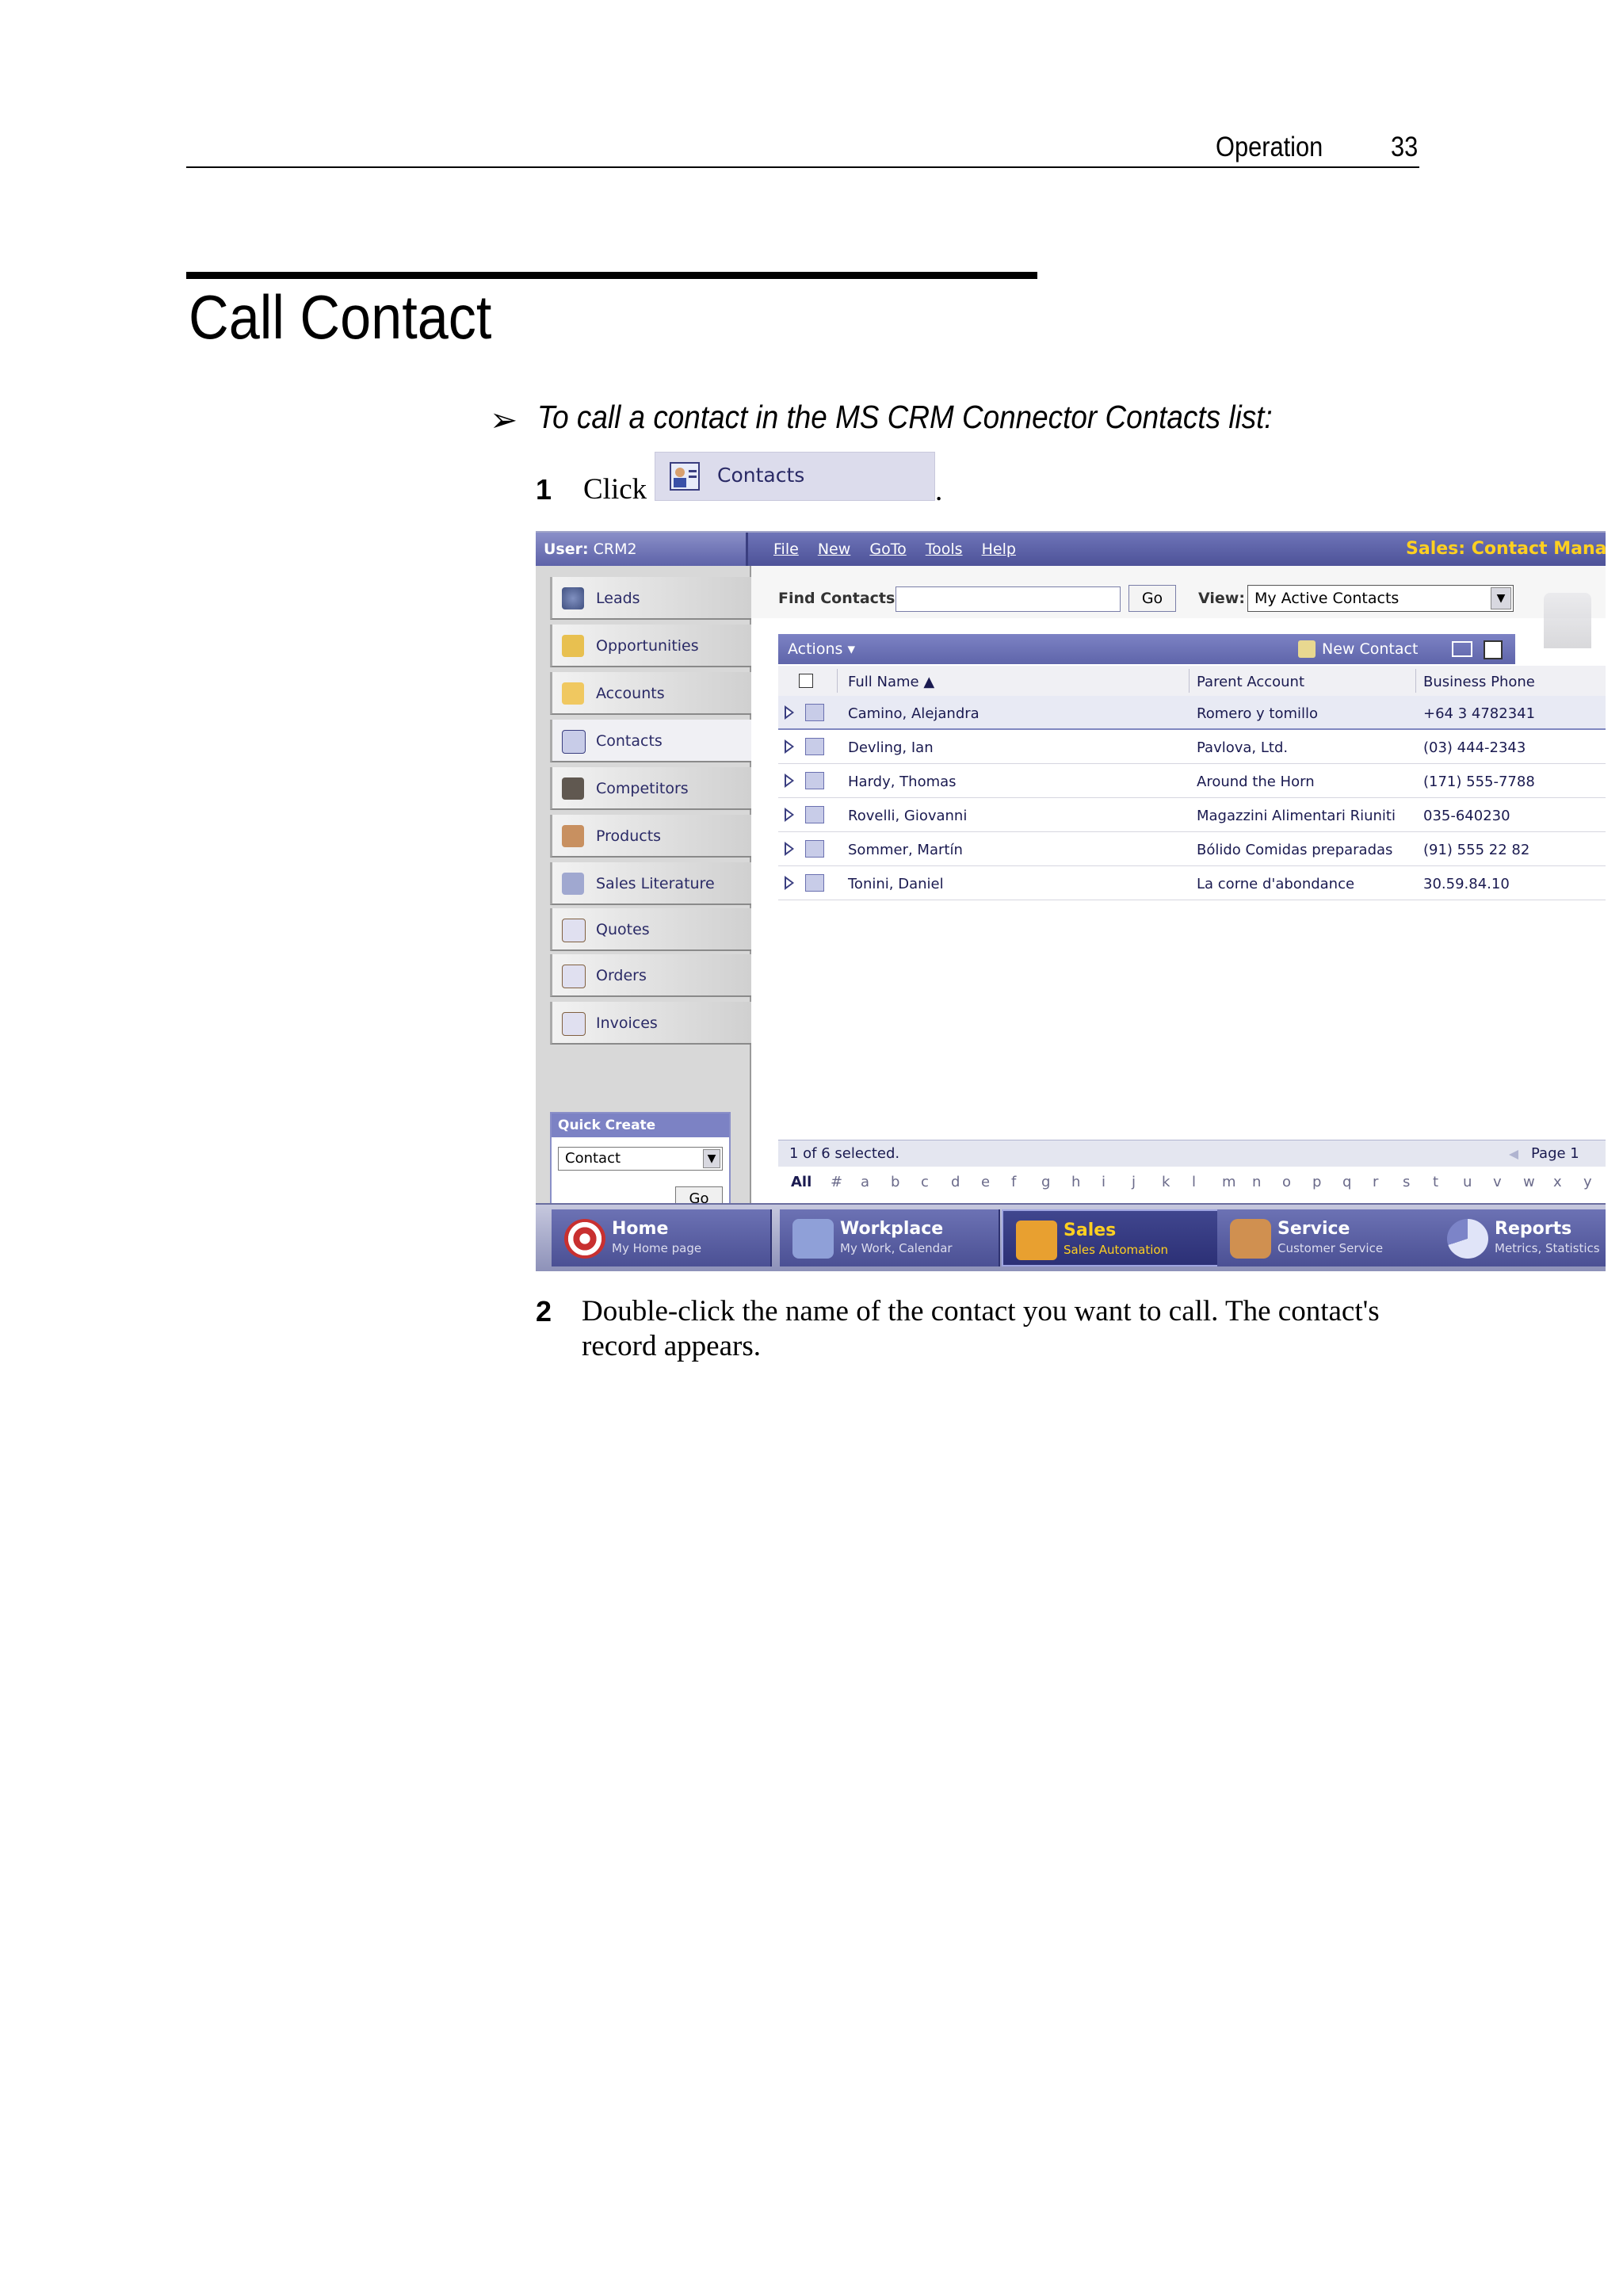  I want to click on cell-parent-account: Bólido Comidas preparadas, so click(1295, 850).